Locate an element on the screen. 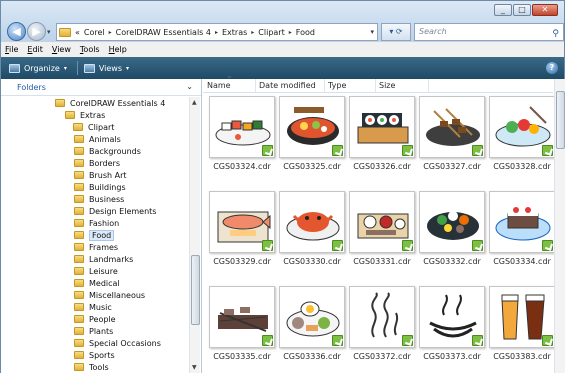 This screenshot has width=565, height=373. scroll-up-icon: ▲ is located at coordinates (194, 102).